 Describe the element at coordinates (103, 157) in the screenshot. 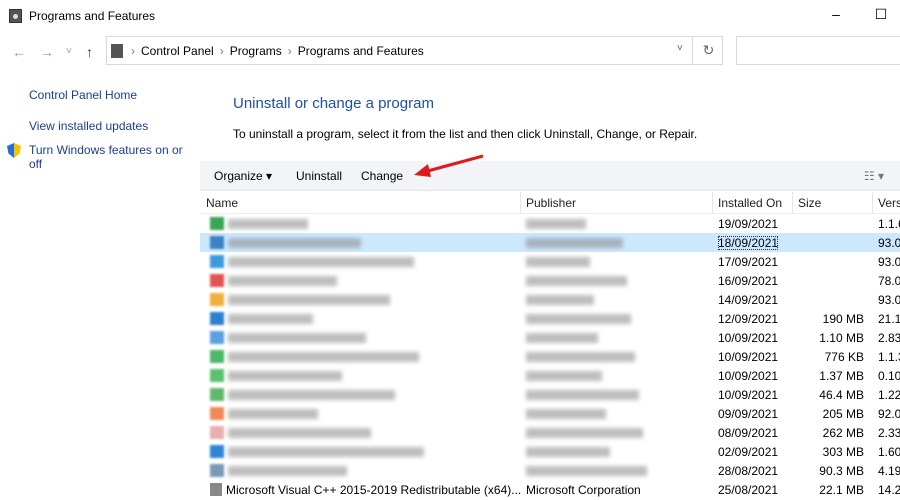

I see `windows-features-link: Turn Windows features on or off` at that location.